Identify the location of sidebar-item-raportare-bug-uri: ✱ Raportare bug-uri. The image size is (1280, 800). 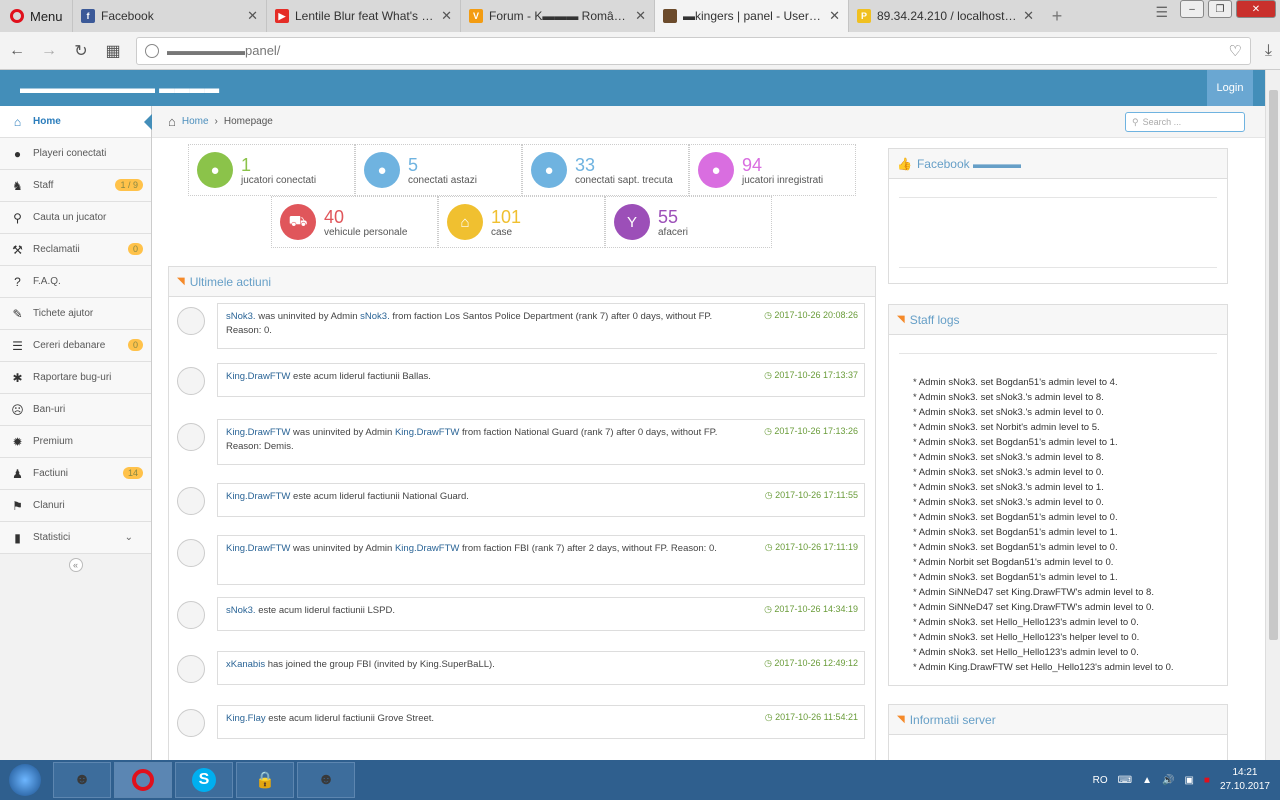
(75, 378).